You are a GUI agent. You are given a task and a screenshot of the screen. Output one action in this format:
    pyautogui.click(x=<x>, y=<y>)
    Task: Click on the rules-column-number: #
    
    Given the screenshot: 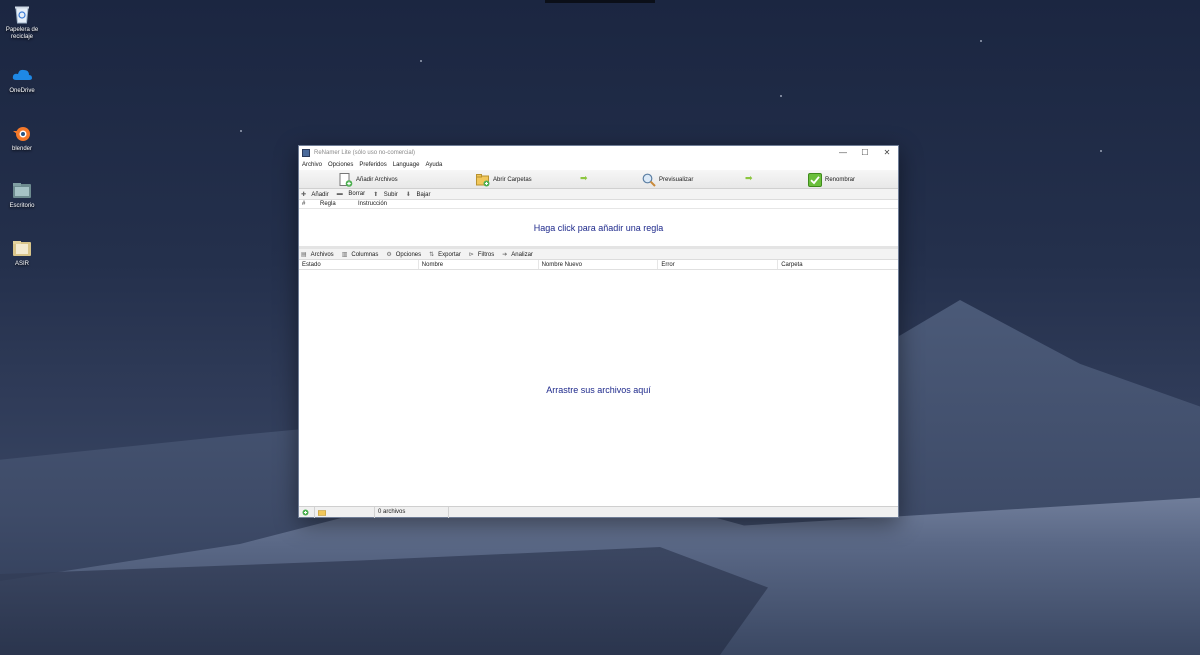 What is the action you would take?
    pyautogui.click(x=308, y=204)
    